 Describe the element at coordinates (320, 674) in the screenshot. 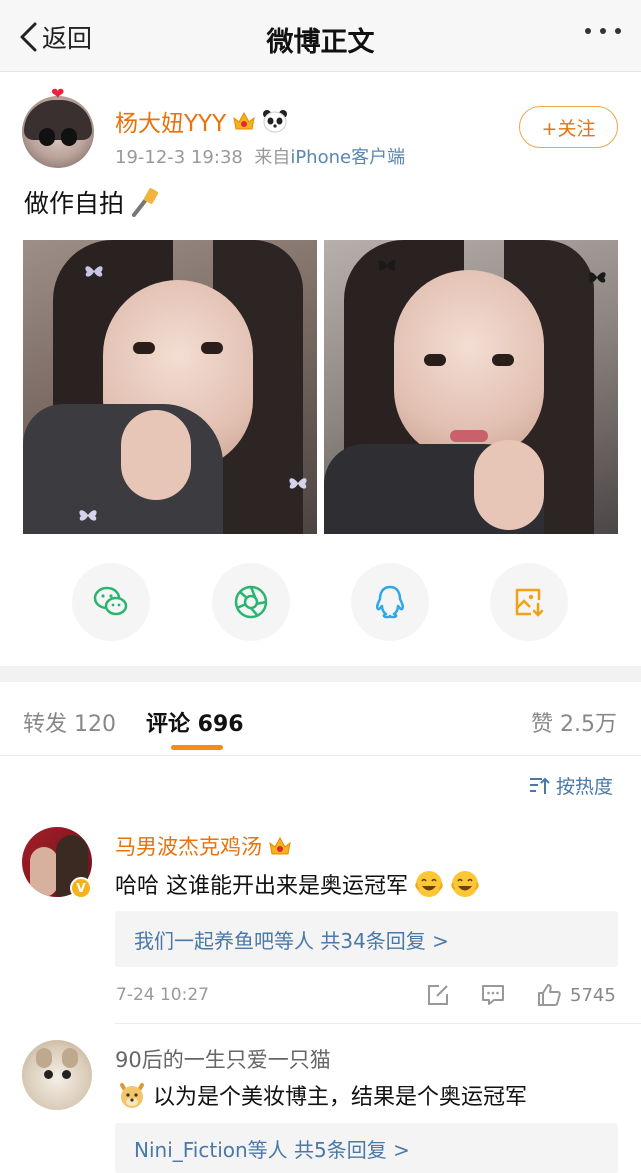

I see `section-divider` at that location.